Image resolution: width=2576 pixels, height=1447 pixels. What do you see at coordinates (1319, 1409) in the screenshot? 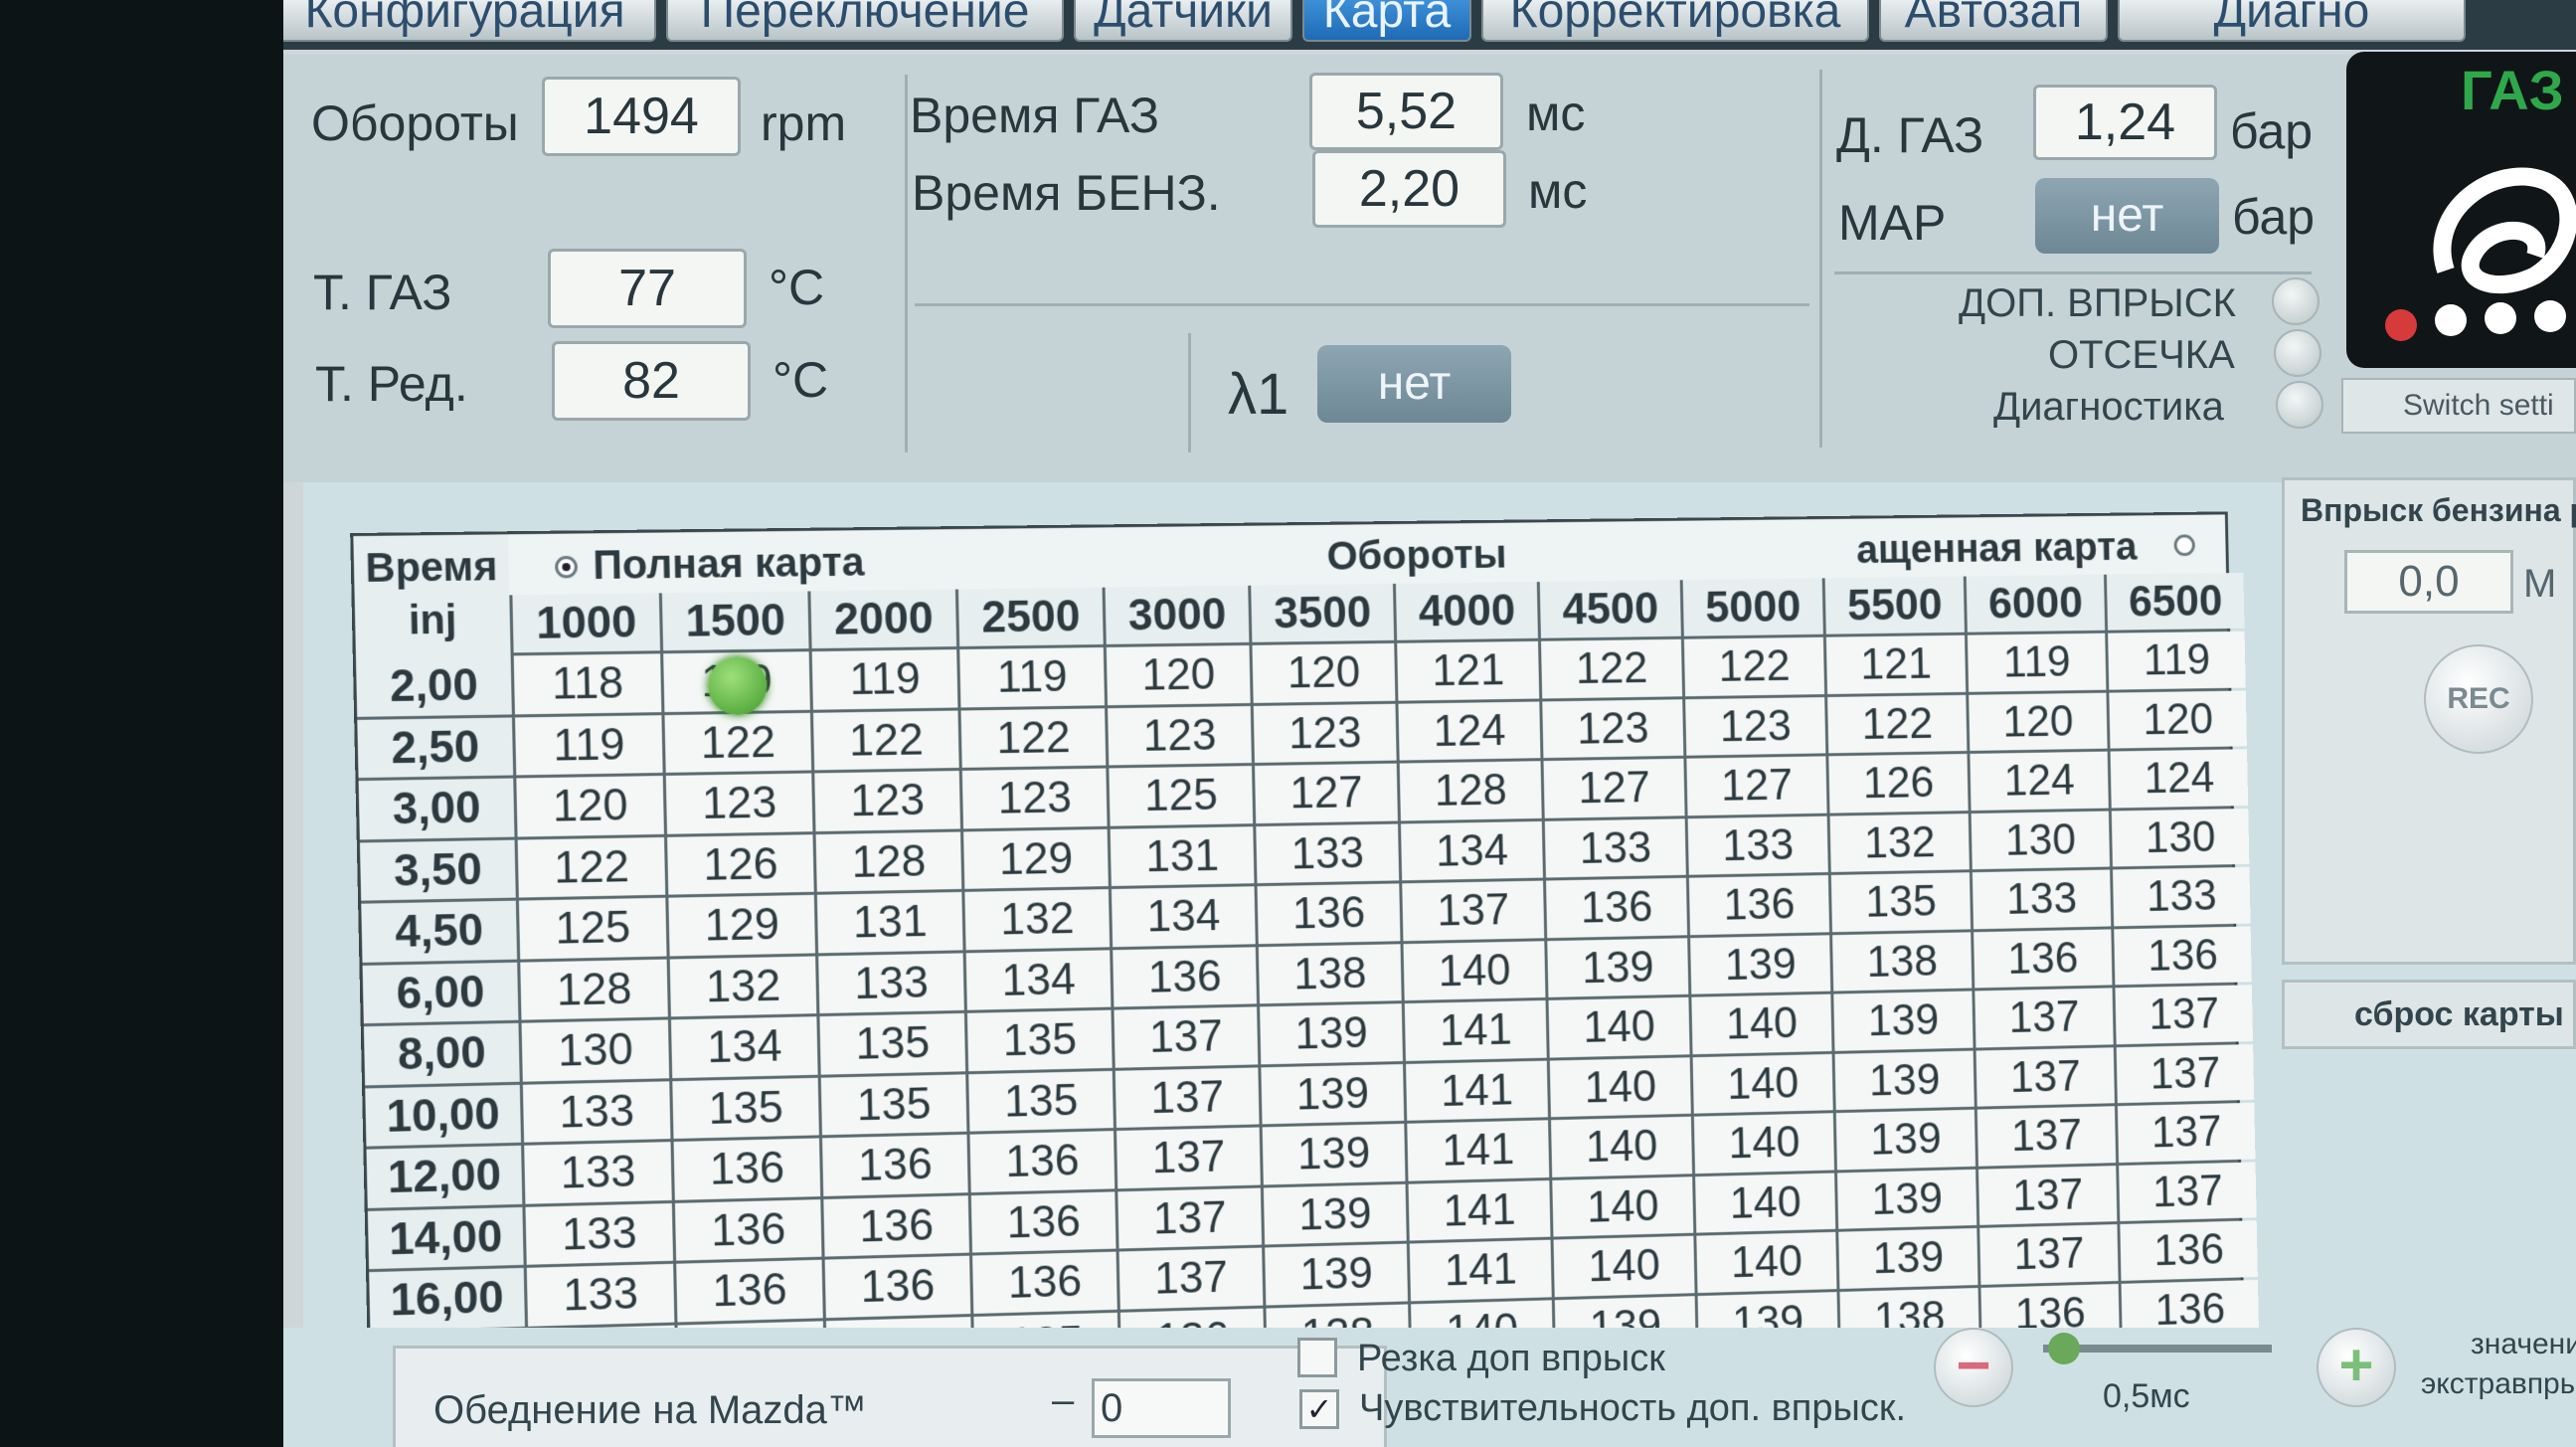
I see `sensitivity-extra-checkbox: ✓` at bounding box center [1319, 1409].